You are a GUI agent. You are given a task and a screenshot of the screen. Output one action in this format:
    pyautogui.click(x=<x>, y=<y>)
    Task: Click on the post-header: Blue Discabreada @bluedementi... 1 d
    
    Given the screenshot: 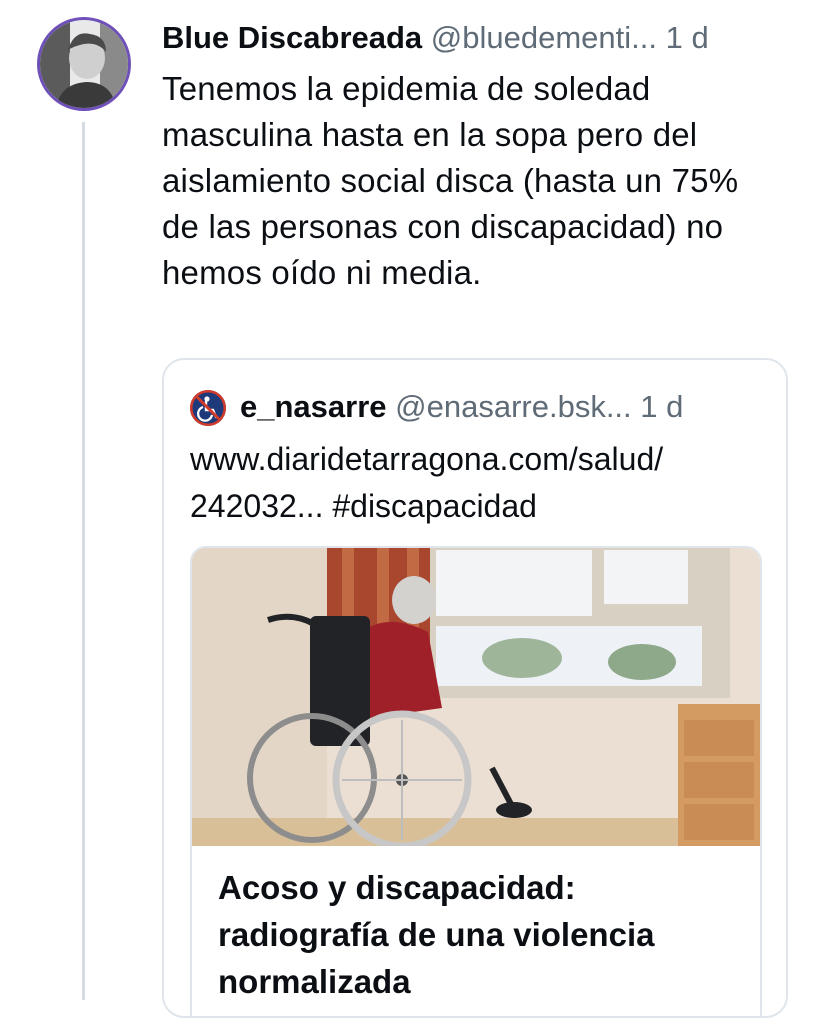 What is the action you would take?
    pyautogui.click(x=482, y=38)
    